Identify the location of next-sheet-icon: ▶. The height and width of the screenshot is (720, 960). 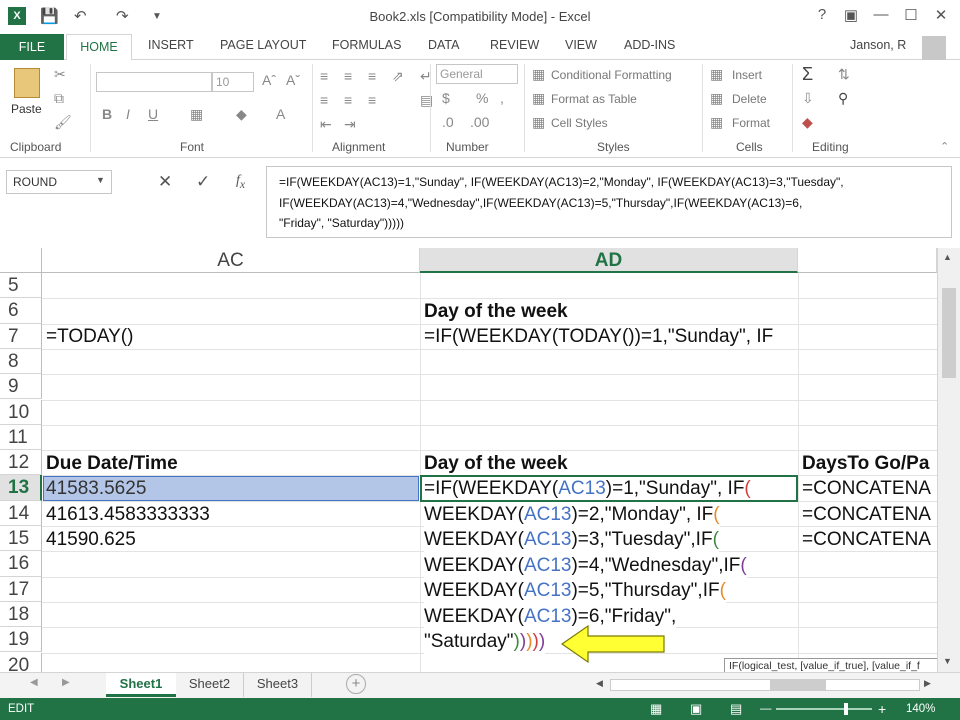
(66, 682).